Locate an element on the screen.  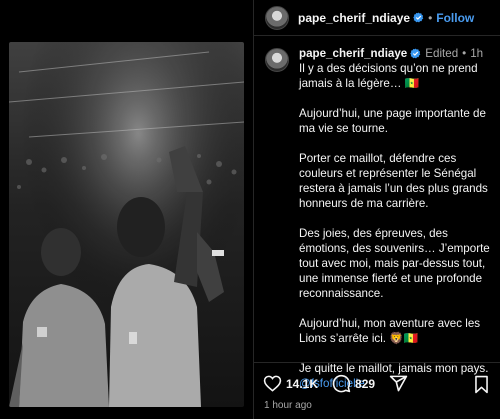
caption-time: 1h is located at coordinates (476, 53).